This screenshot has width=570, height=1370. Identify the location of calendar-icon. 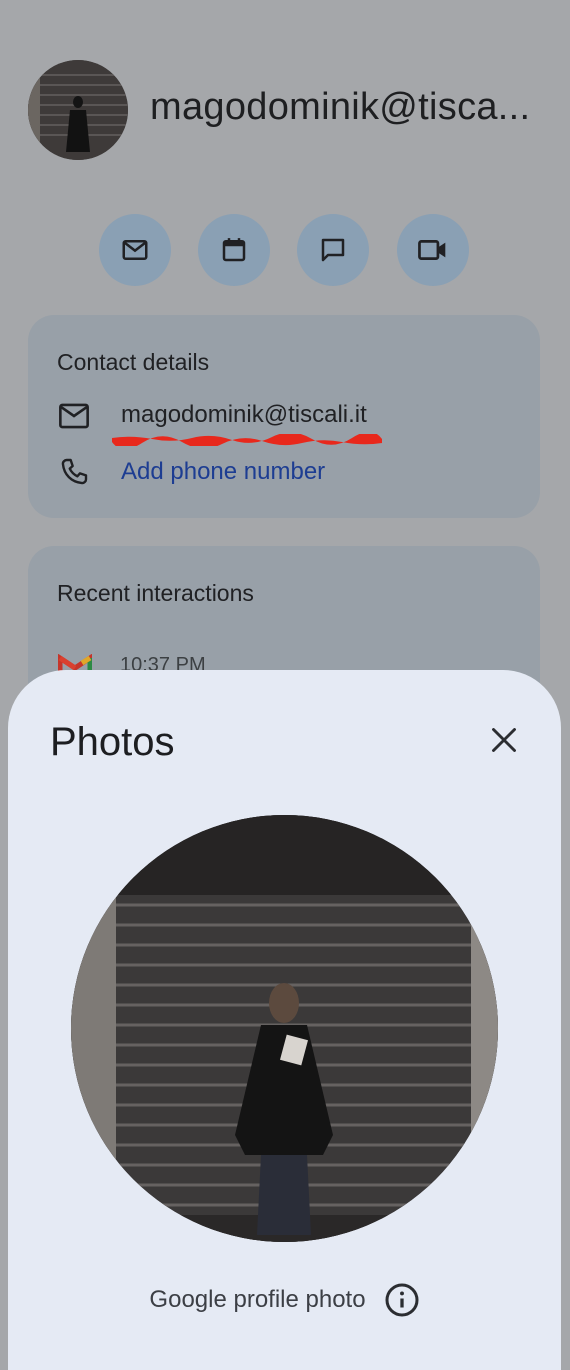
(234, 250).